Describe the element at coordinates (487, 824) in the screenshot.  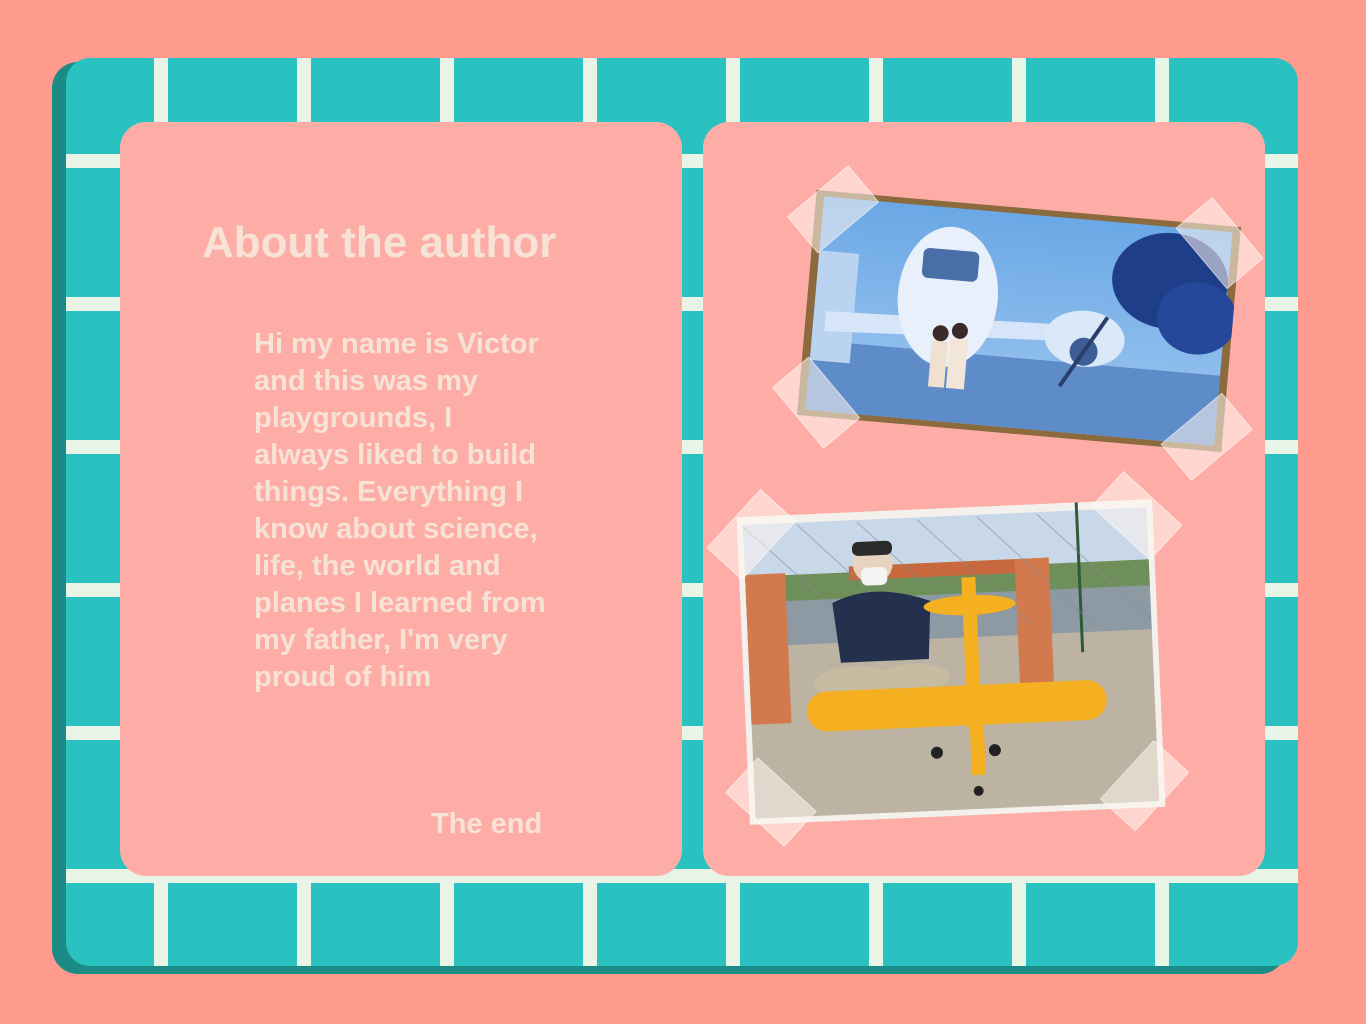
I see `end-label: The end` at that location.